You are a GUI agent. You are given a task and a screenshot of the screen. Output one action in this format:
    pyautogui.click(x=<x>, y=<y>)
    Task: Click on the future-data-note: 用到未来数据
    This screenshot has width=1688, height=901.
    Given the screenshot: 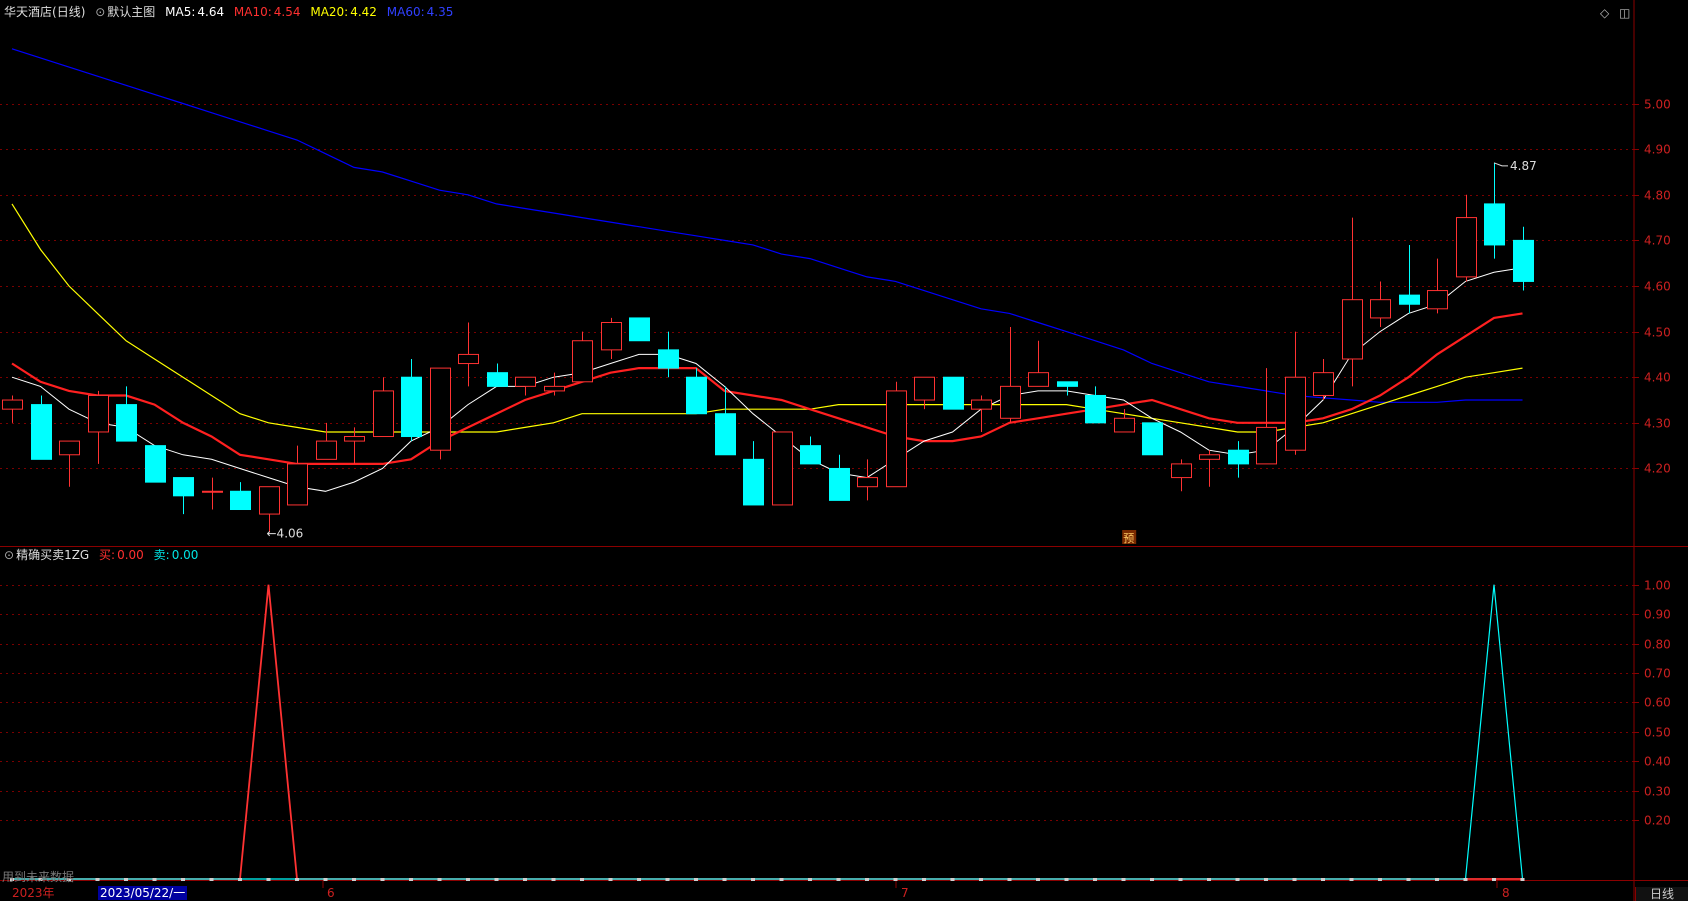 What is the action you would take?
    pyautogui.click(x=38, y=877)
    